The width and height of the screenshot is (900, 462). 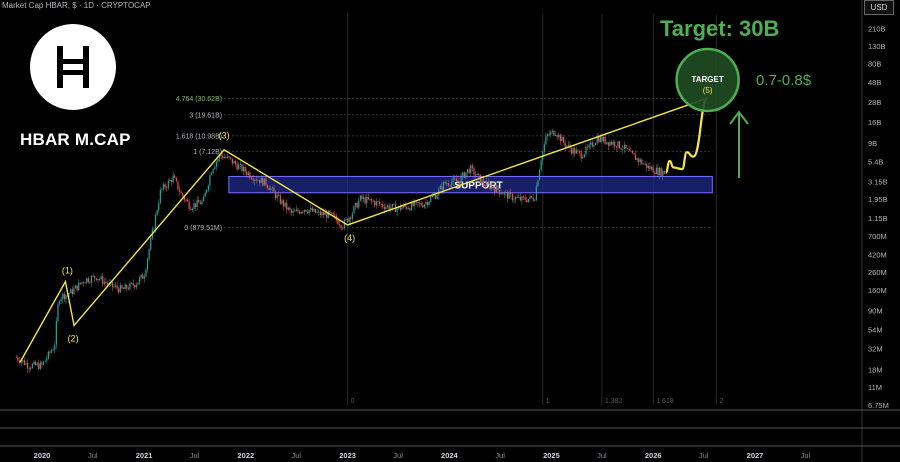 What do you see at coordinates (144, 455) in the screenshot?
I see `x-tick-label: 2021` at bounding box center [144, 455].